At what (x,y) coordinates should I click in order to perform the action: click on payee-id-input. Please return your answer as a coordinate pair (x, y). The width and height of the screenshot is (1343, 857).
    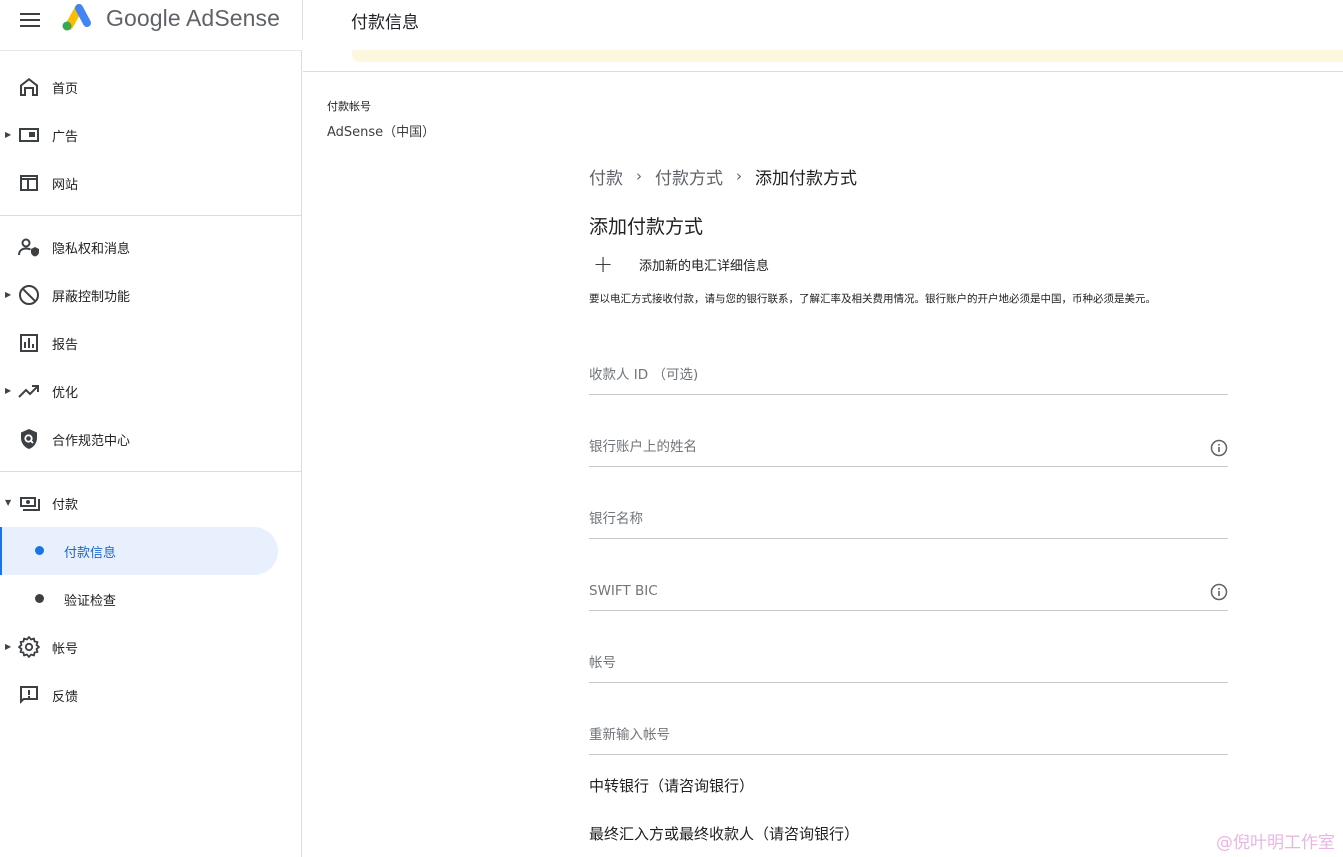
    Looking at the image, I should click on (889, 375).